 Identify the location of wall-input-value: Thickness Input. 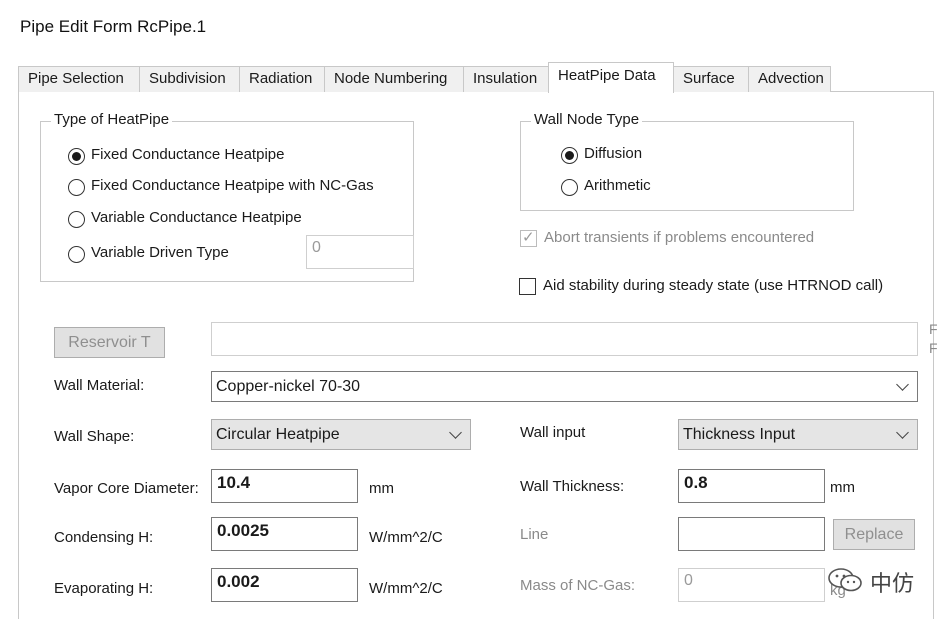
(739, 434).